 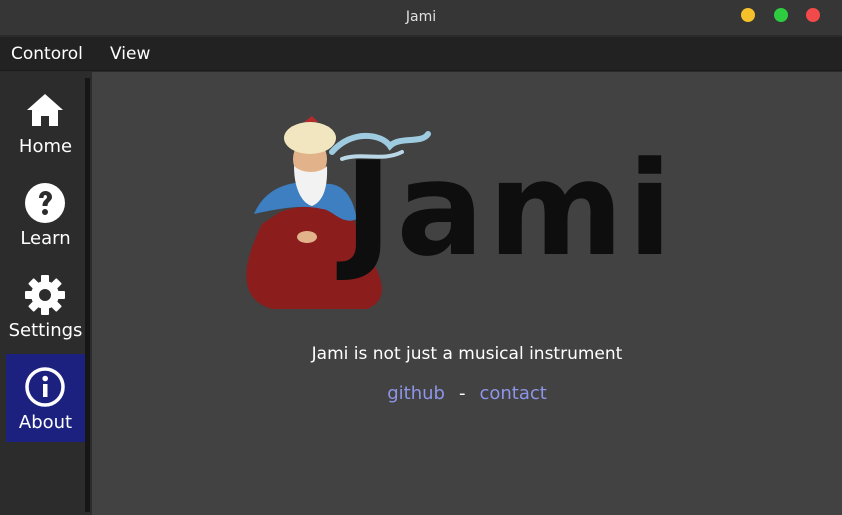 I want to click on about-tagline: Jami is not just a musical instrument, so click(x=467, y=354).